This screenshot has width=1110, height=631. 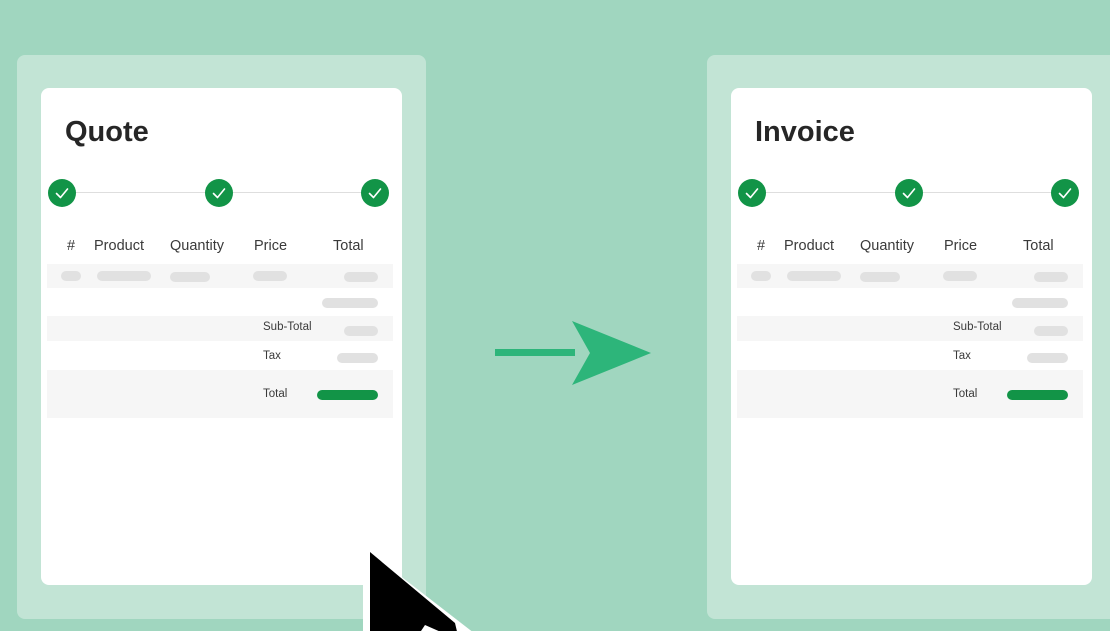 What do you see at coordinates (573, 353) in the screenshot?
I see `arrow-right-icon` at bounding box center [573, 353].